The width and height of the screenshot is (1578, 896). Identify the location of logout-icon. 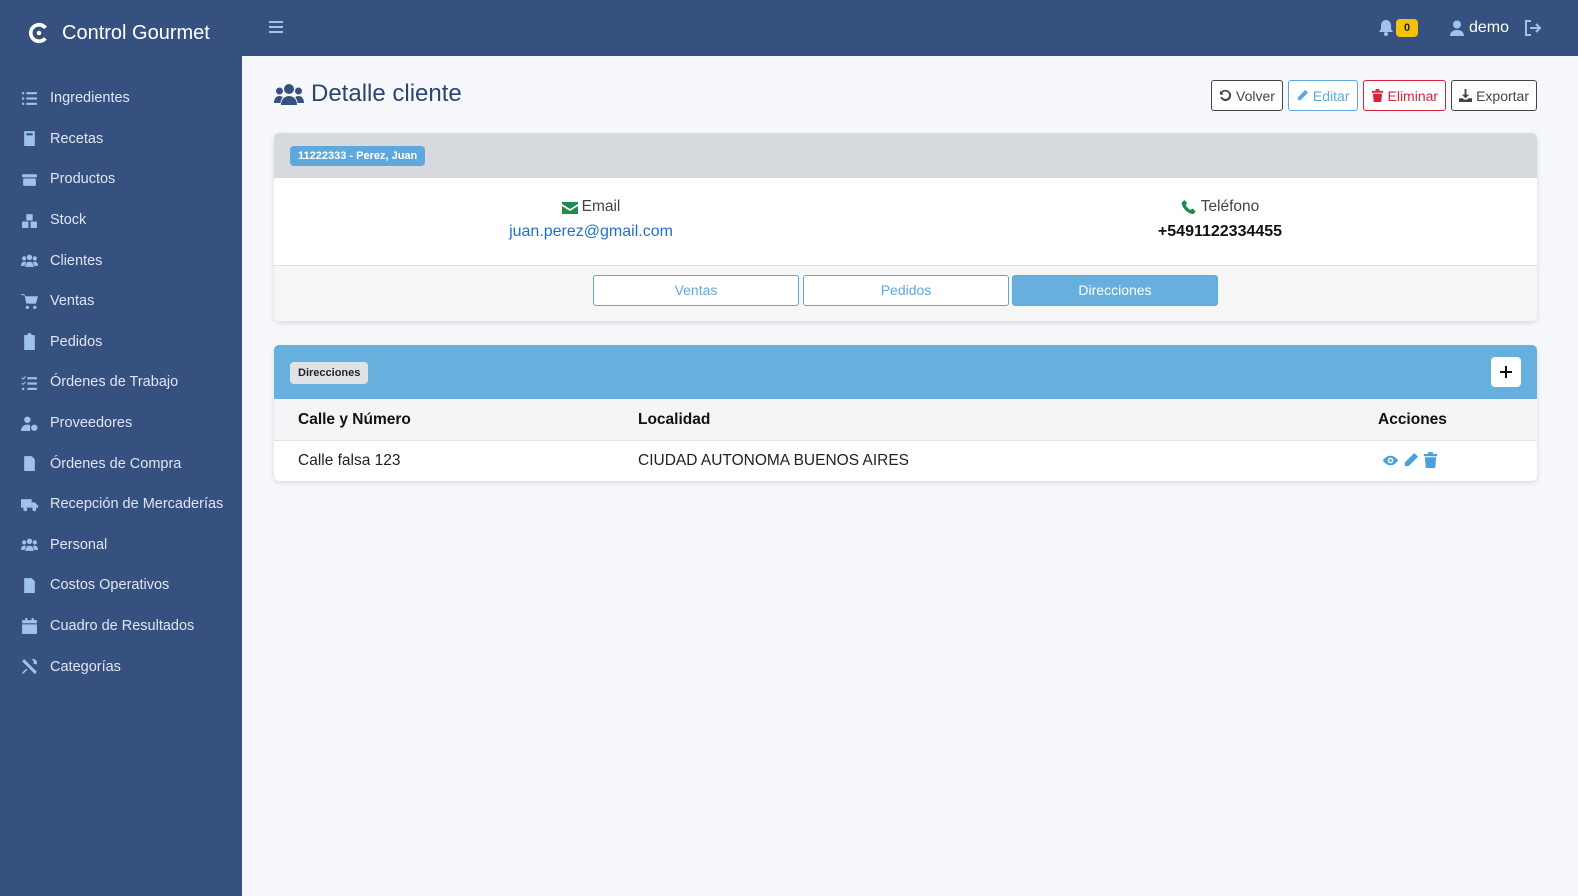
(1533, 28).